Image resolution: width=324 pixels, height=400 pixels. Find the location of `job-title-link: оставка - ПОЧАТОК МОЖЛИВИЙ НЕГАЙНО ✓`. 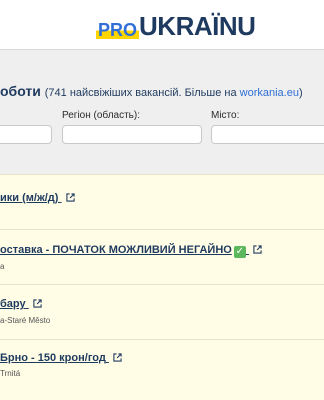

job-title-link: оставка - ПОЧАТОК МОЖЛИВИЙ НЕГАЙНО ✓ is located at coordinates (131, 251).